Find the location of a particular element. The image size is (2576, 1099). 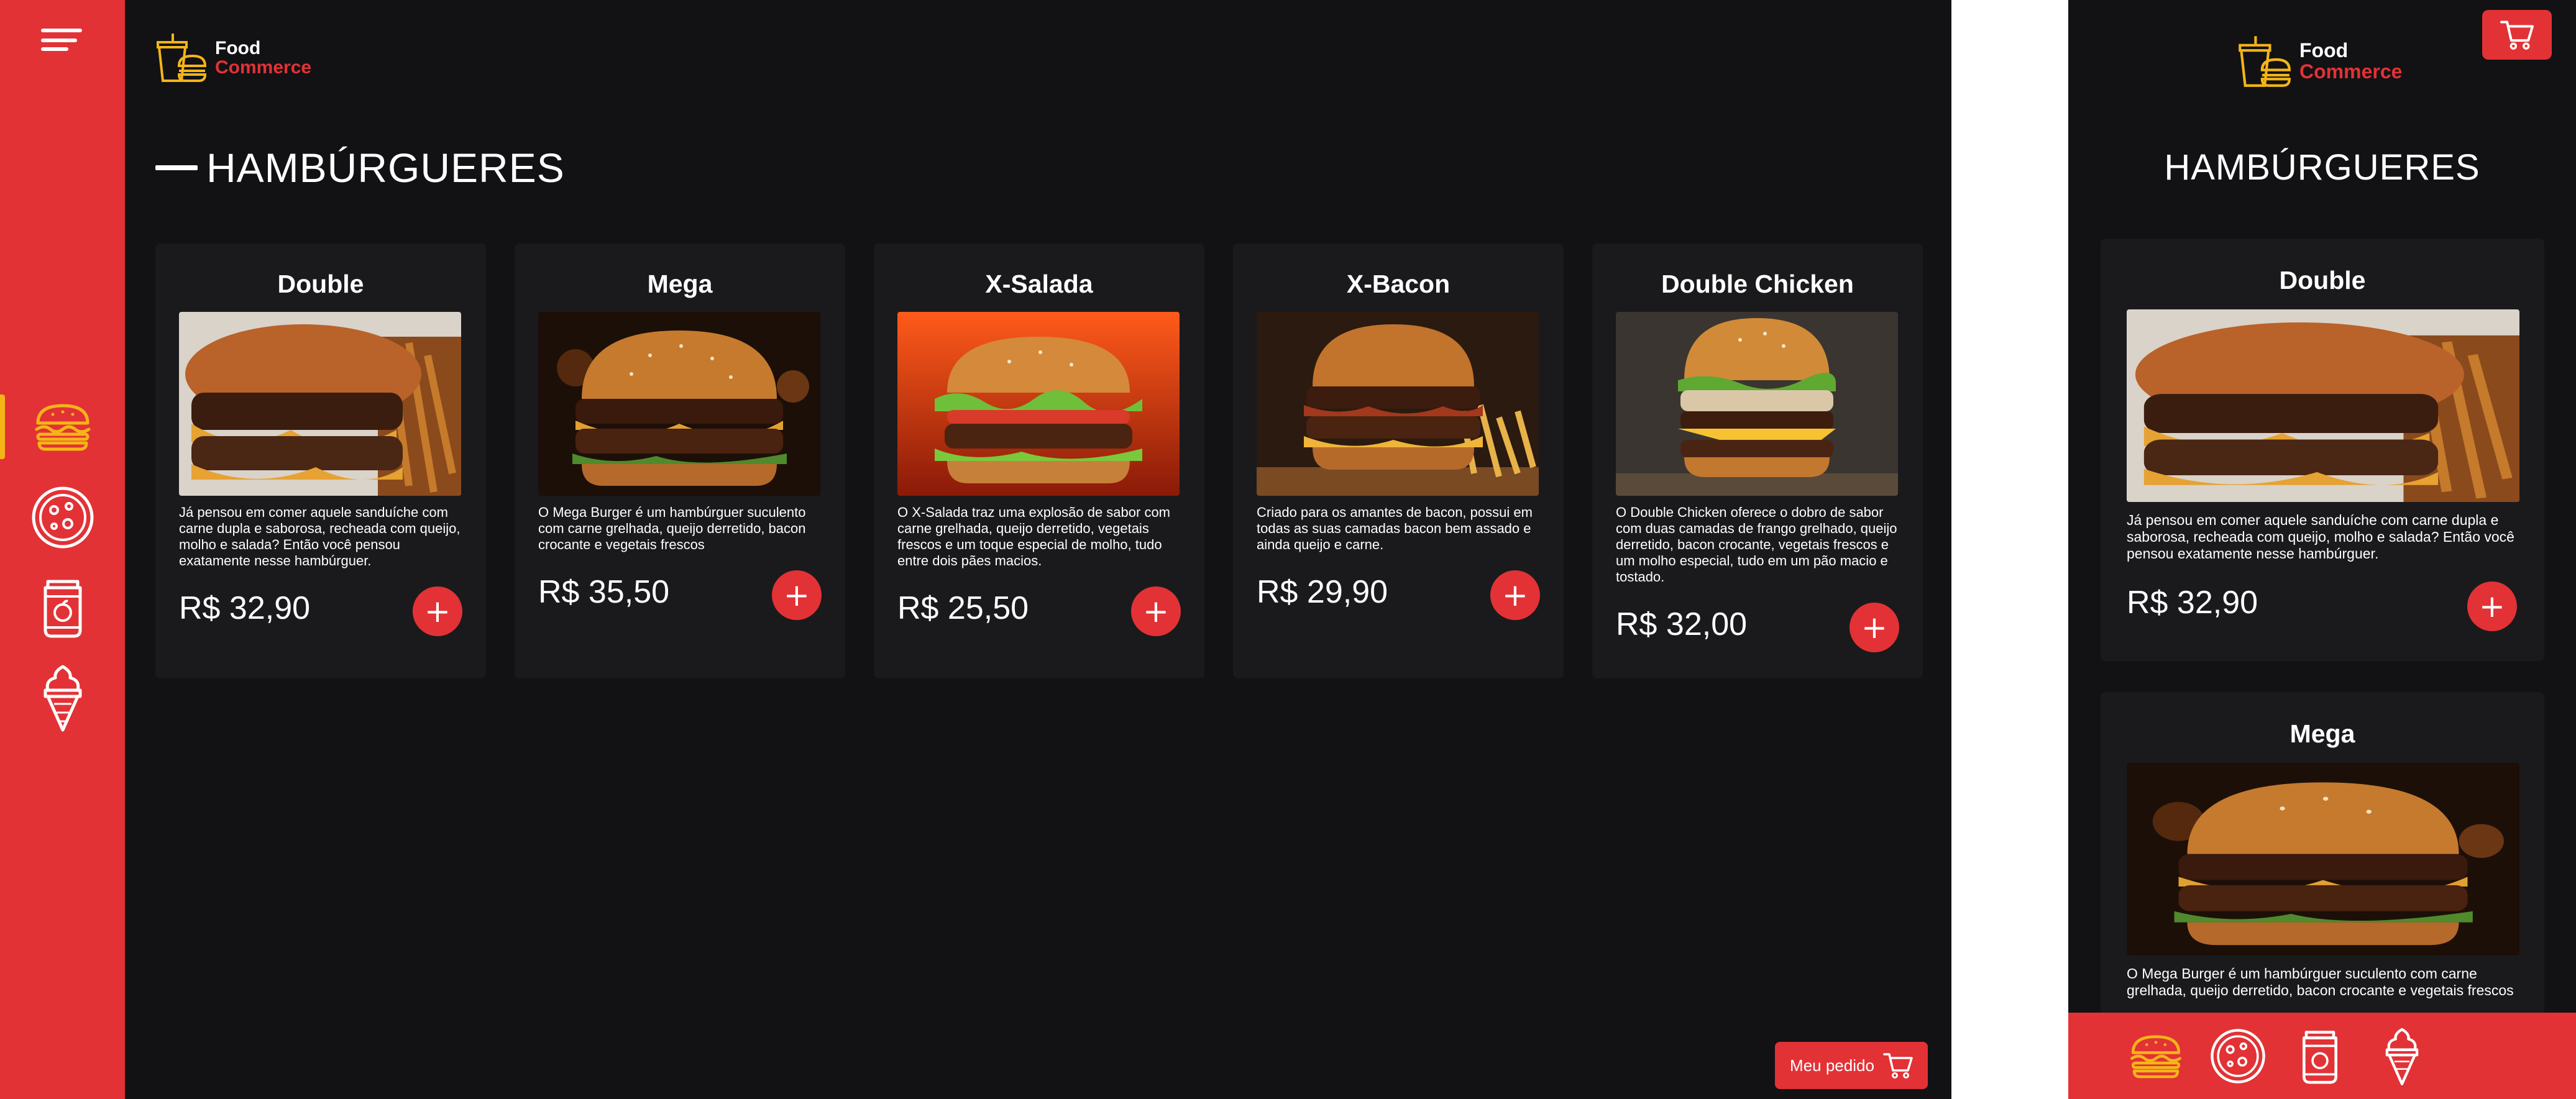

bottom-nav-desserts is located at coordinates (2402, 1056).